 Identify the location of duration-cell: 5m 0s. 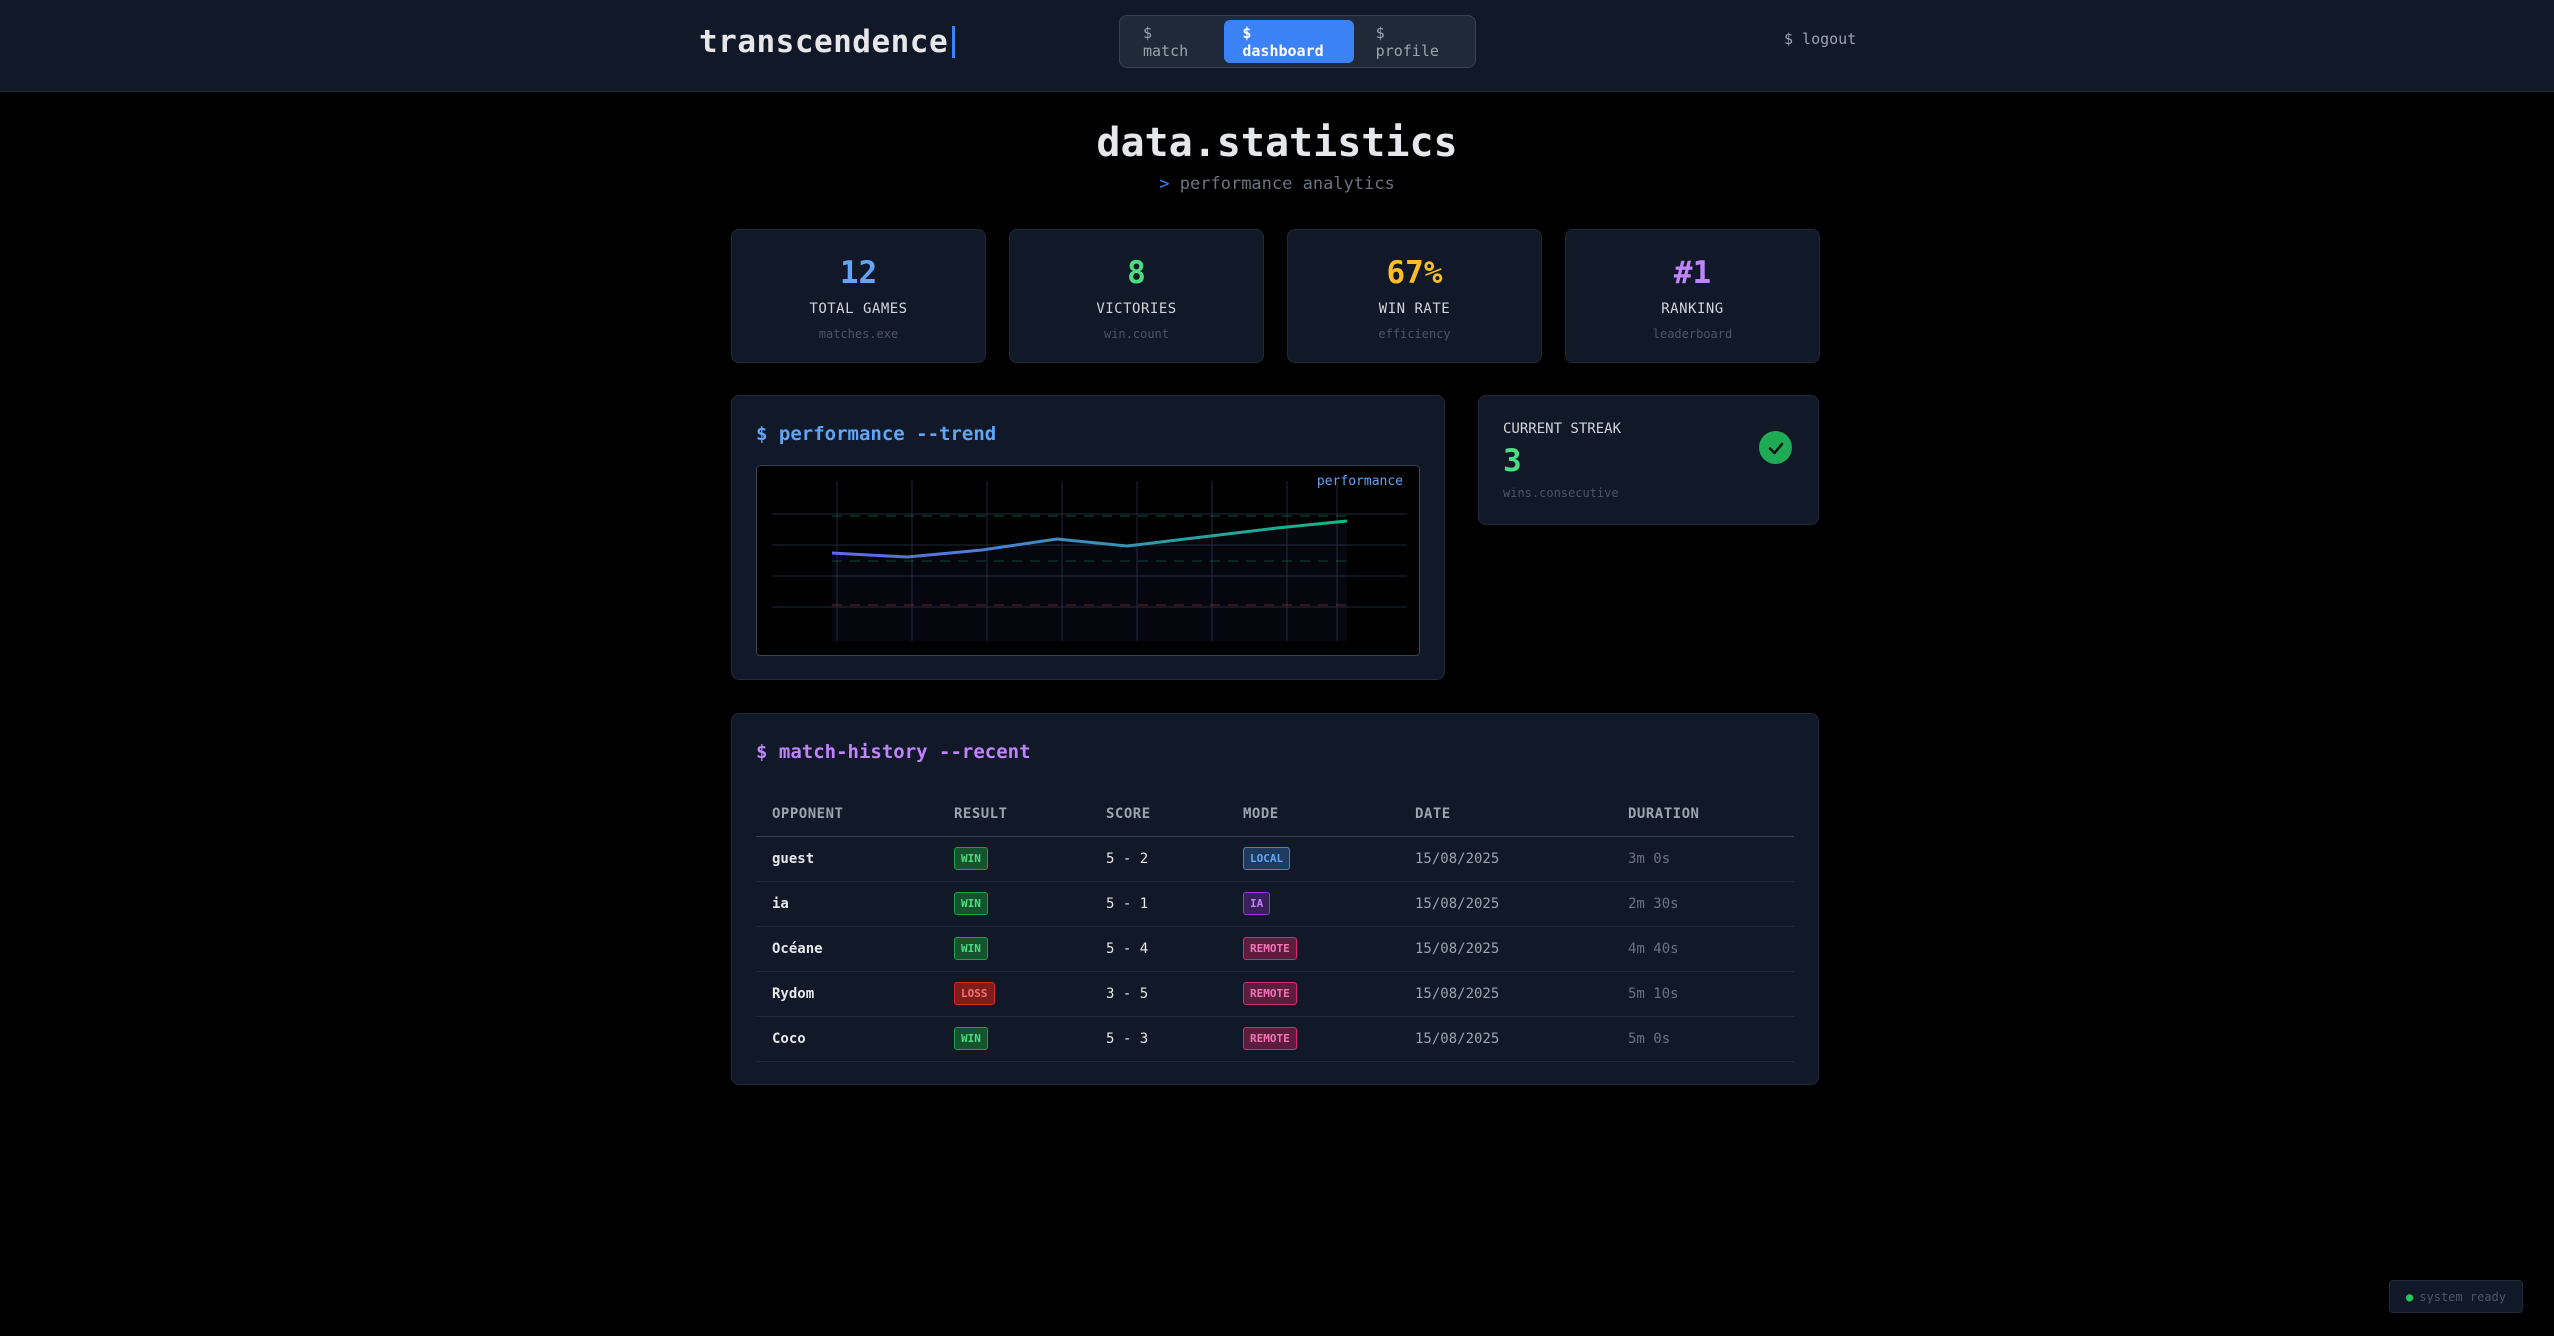
(1703, 1039).